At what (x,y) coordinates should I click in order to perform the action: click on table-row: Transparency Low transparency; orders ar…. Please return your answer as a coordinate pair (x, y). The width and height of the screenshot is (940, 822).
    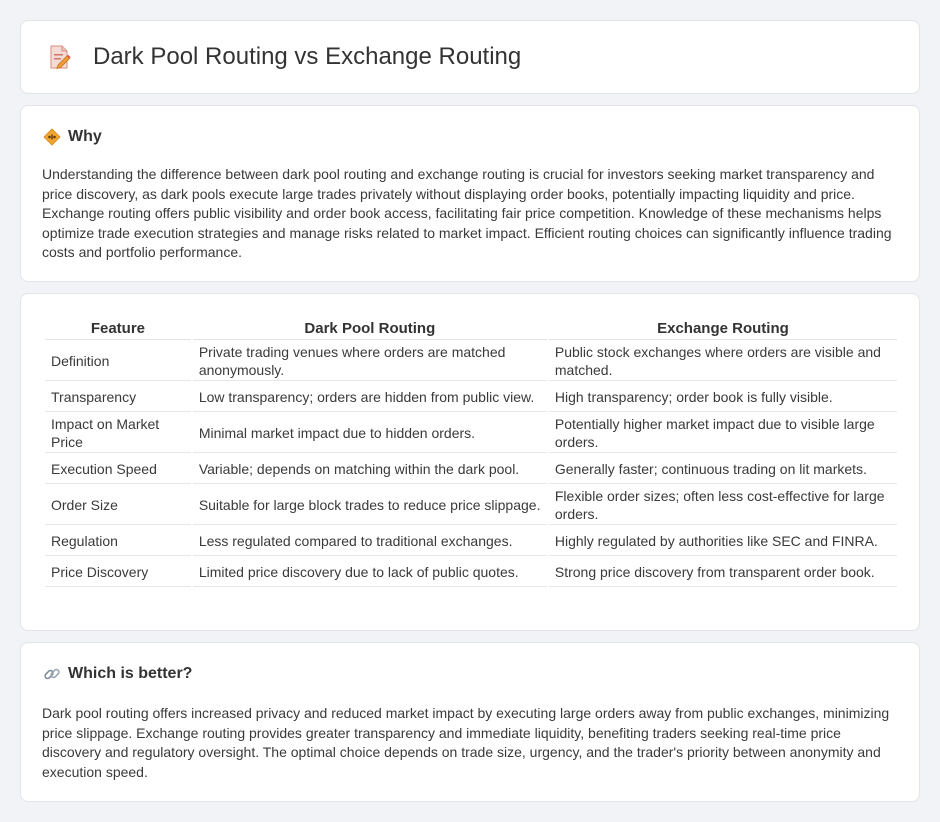
    Looking at the image, I should click on (471, 397).